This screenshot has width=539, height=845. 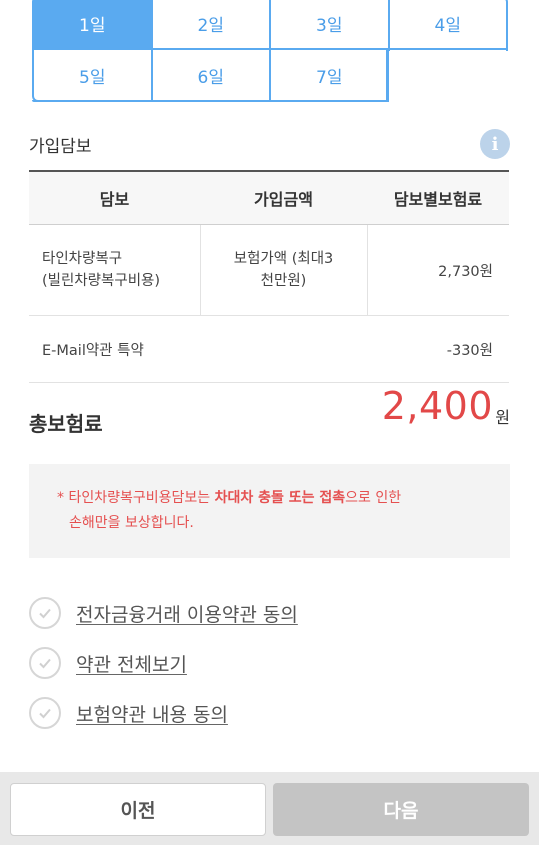 What do you see at coordinates (373, 498) in the screenshot?
I see `notice-suffix: 으로 인한` at bounding box center [373, 498].